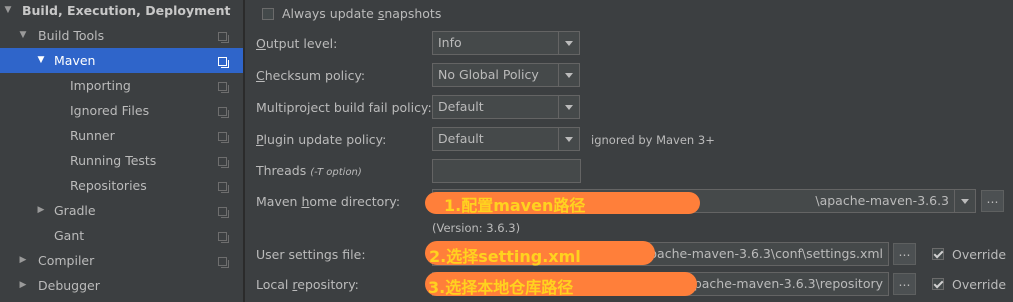  Describe the element at coordinates (100, 85) in the screenshot. I see `tree-item-label: Importing` at that location.